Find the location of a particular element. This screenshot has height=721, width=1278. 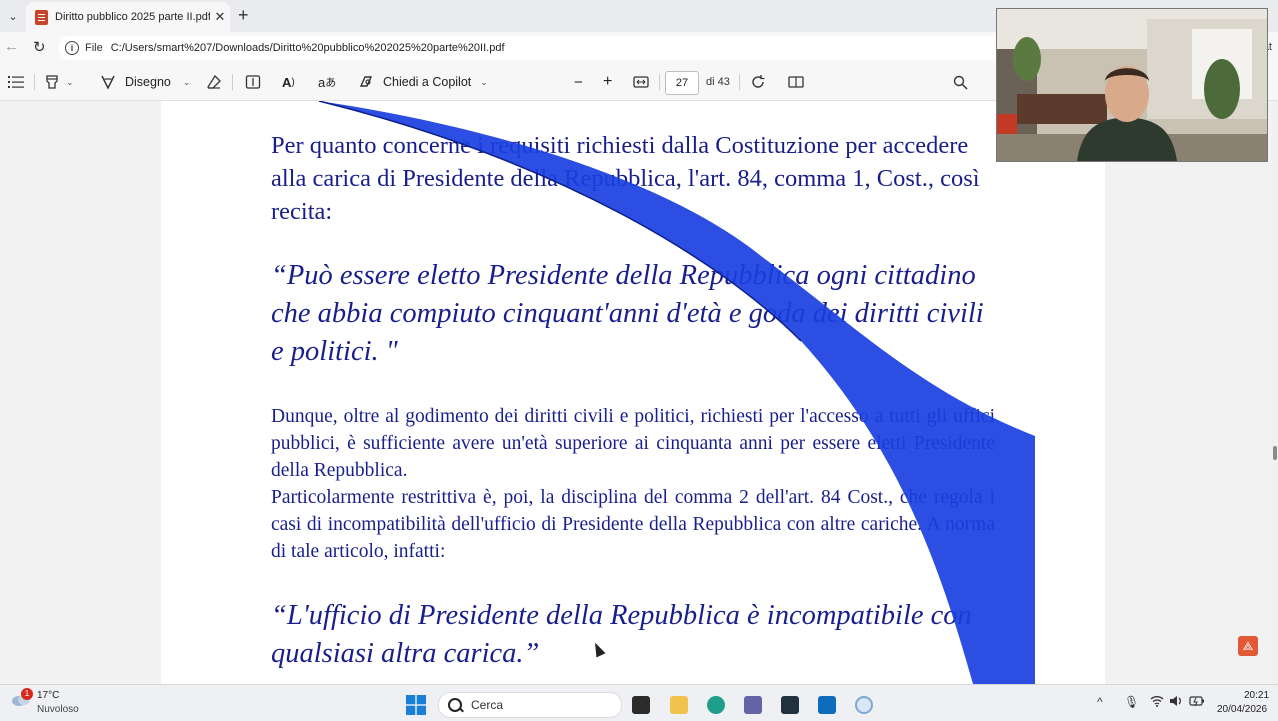

eraser-icon is located at coordinates (214, 82).